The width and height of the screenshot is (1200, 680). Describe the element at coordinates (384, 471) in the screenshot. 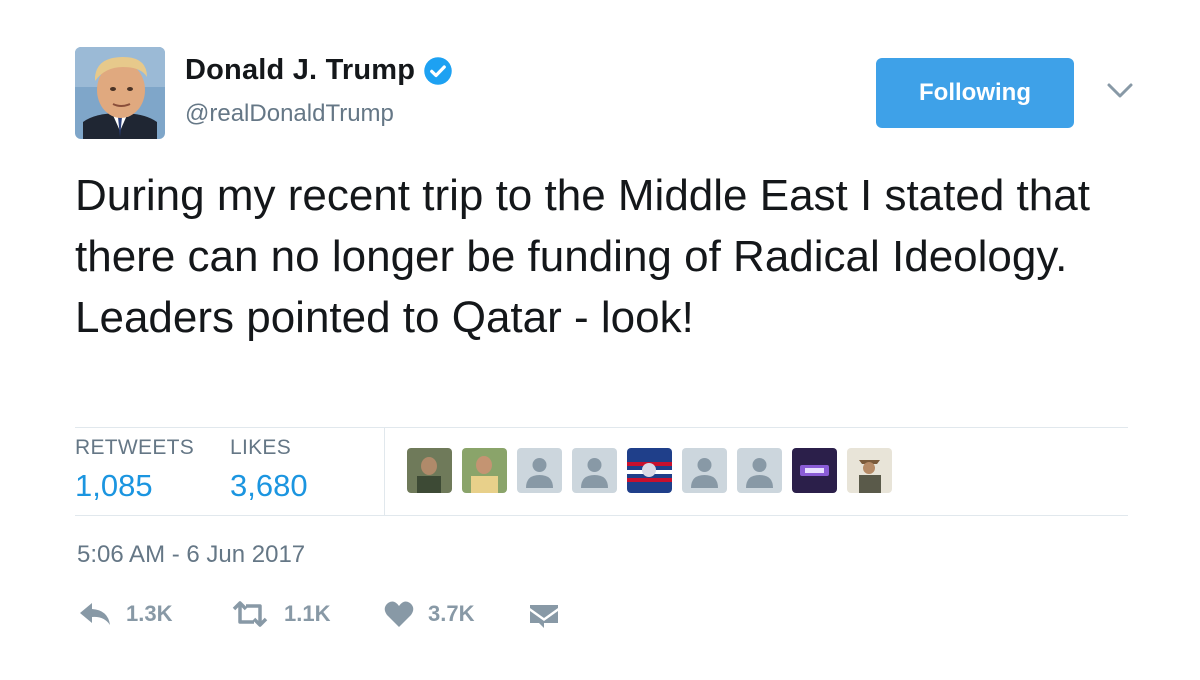

I see `stats-divider` at that location.